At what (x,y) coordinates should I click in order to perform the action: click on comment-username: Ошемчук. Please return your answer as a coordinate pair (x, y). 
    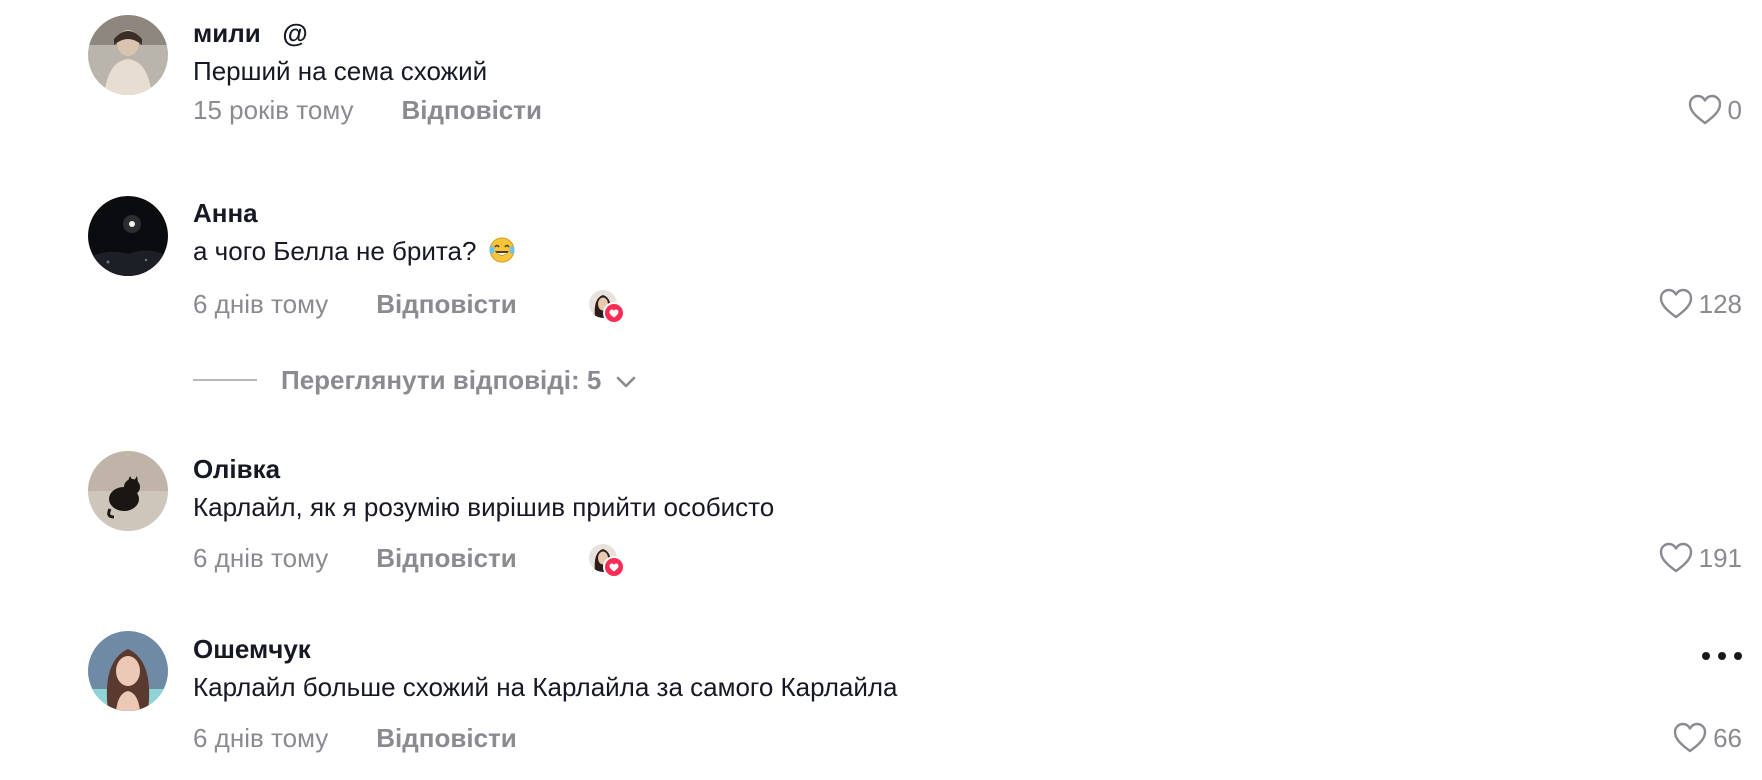
    Looking at the image, I should click on (252, 649).